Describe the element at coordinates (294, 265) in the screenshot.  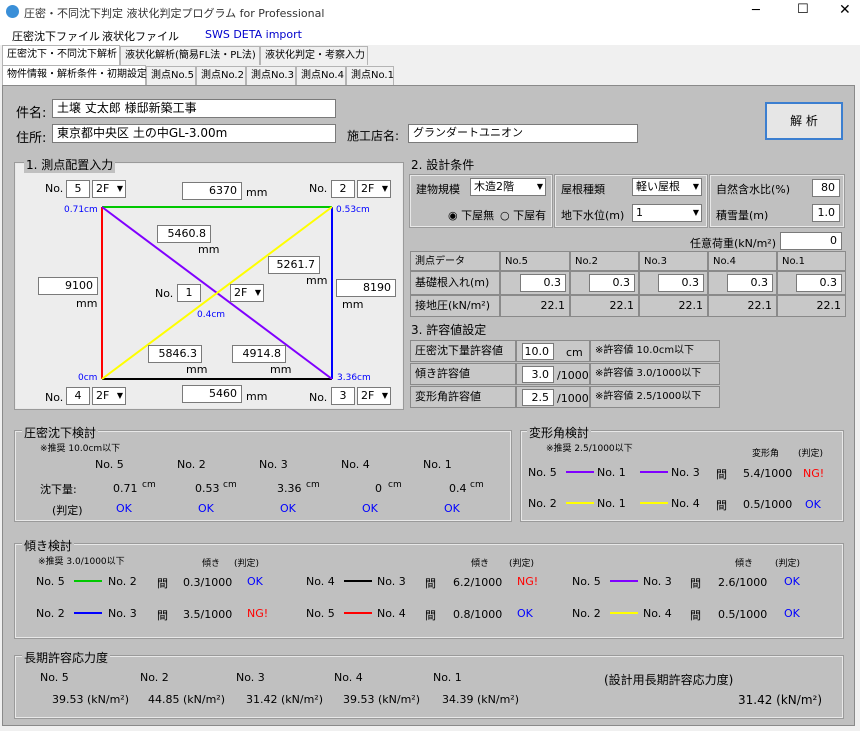
I see `diag2-field: 5261.7` at that location.